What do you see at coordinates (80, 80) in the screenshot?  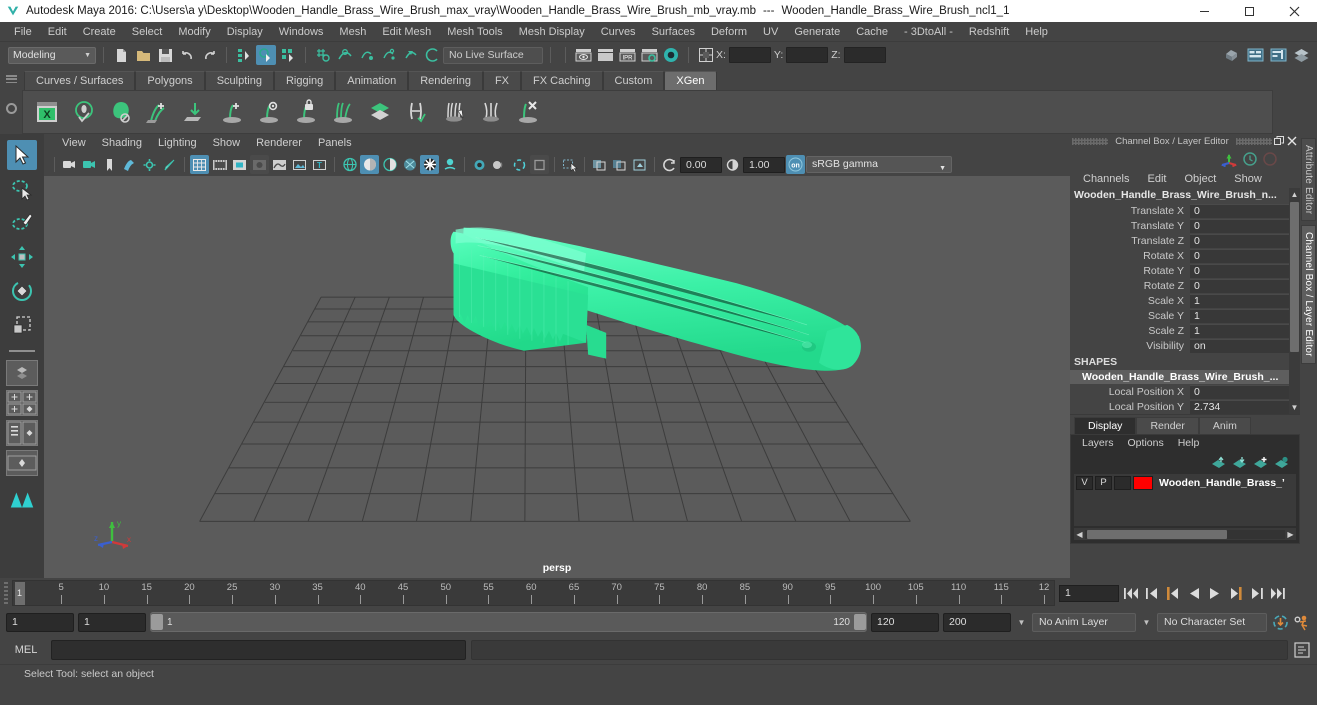 I see `shelf-tab-curves-surfaces: Curves / Surfaces` at bounding box center [80, 80].